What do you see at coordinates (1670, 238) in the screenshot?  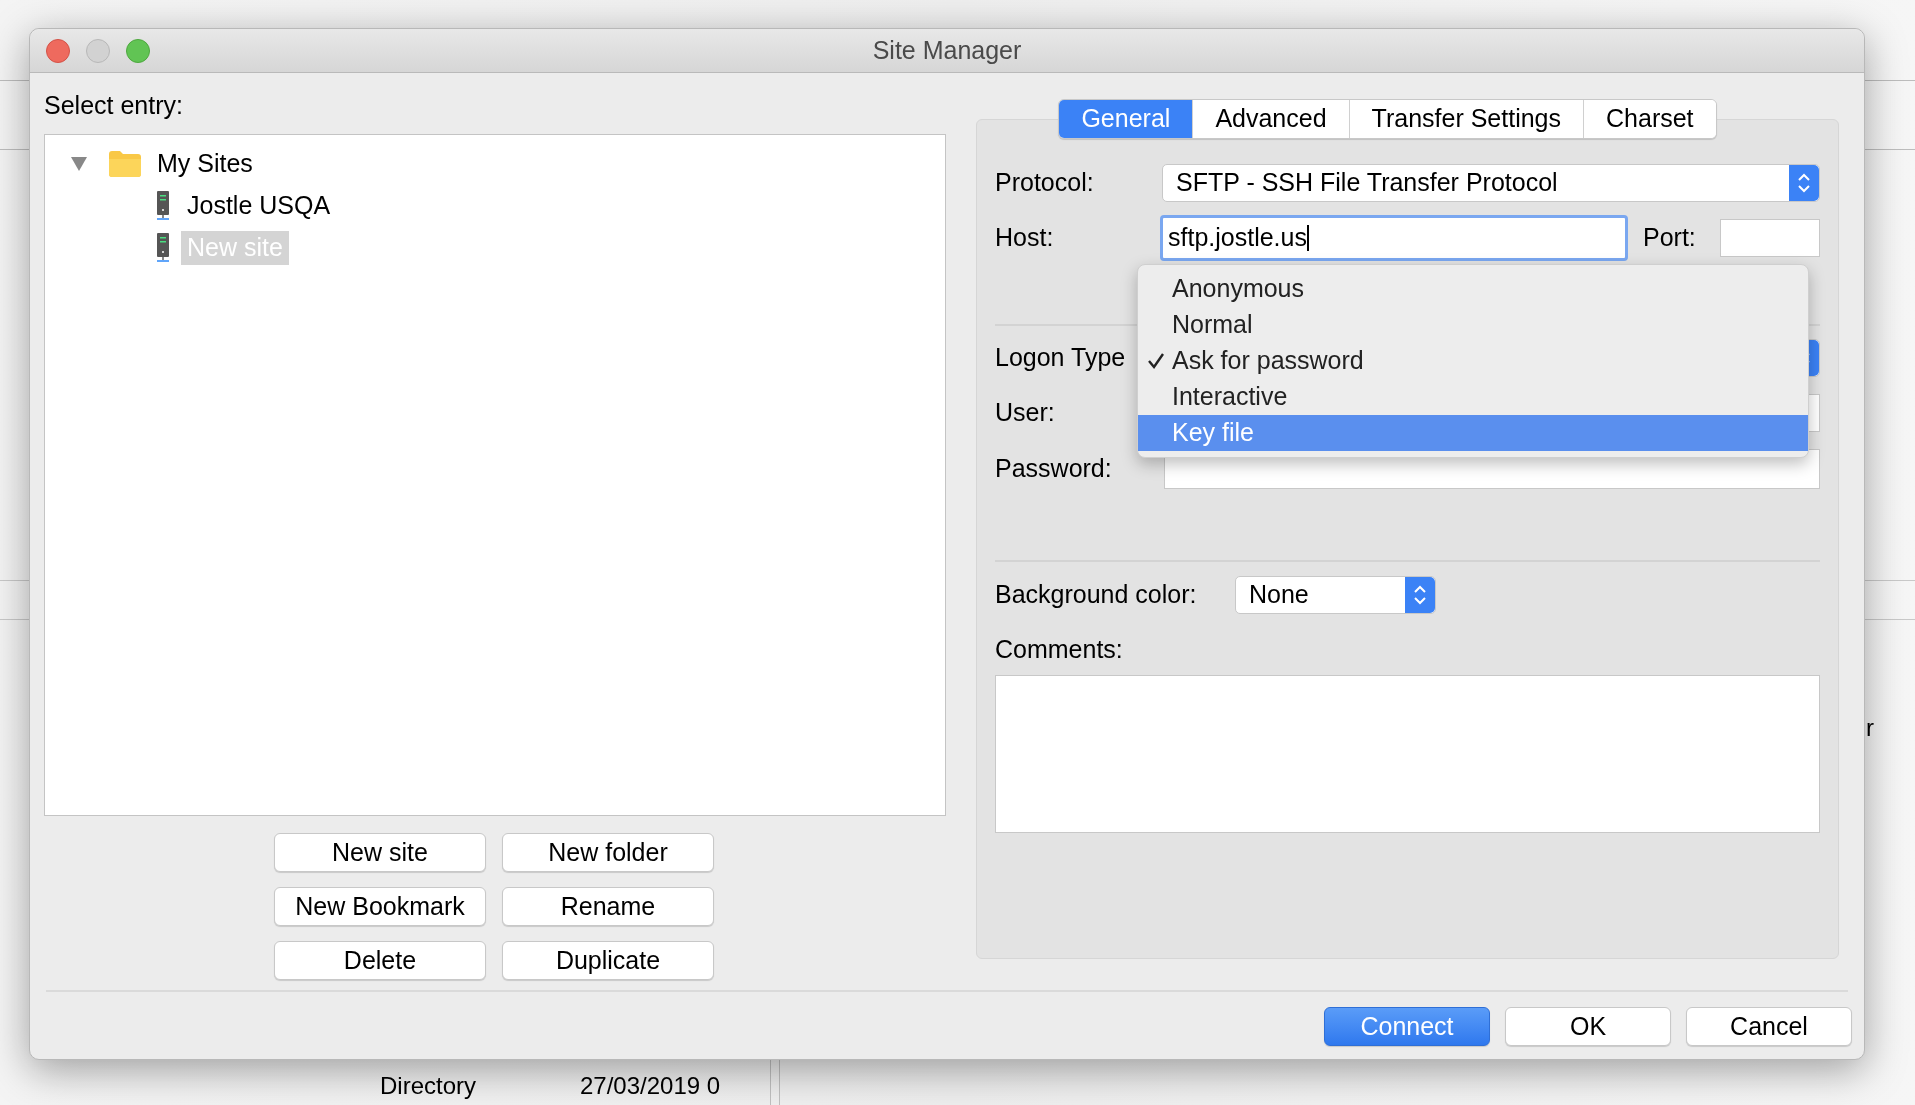 I see `field-label: Port:` at bounding box center [1670, 238].